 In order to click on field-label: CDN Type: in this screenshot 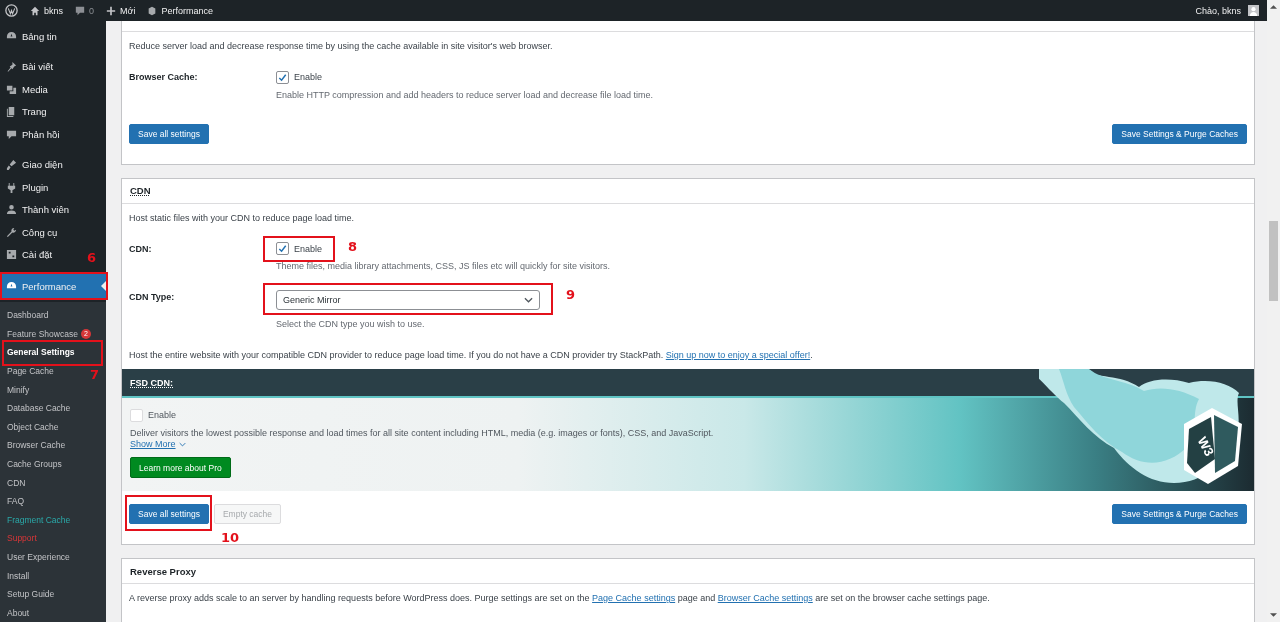, I will do `click(152, 297)`.